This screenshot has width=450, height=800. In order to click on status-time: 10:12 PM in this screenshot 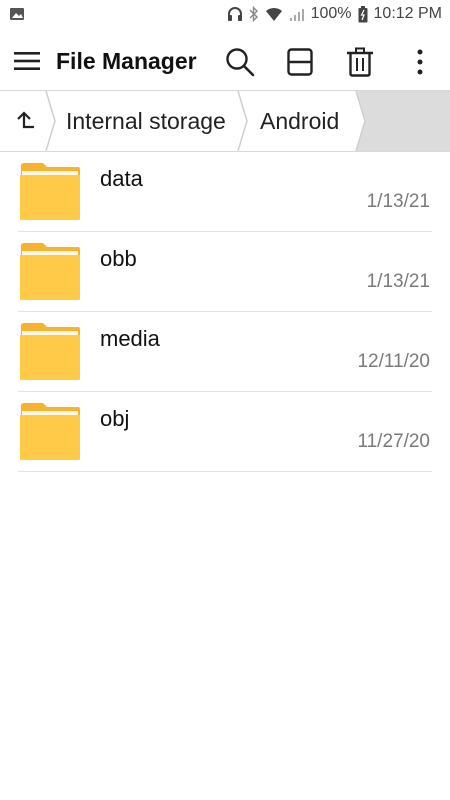, I will do `click(407, 13)`.